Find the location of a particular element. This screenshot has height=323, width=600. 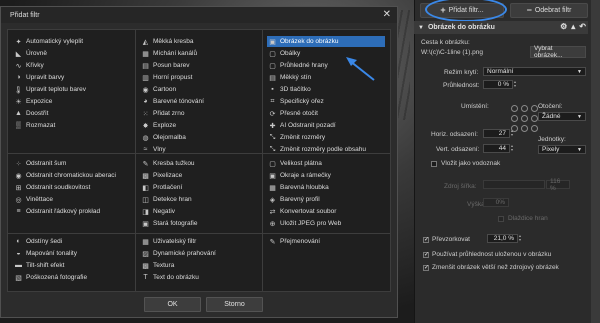

units-select: Pixely ▼ is located at coordinates (562, 149).